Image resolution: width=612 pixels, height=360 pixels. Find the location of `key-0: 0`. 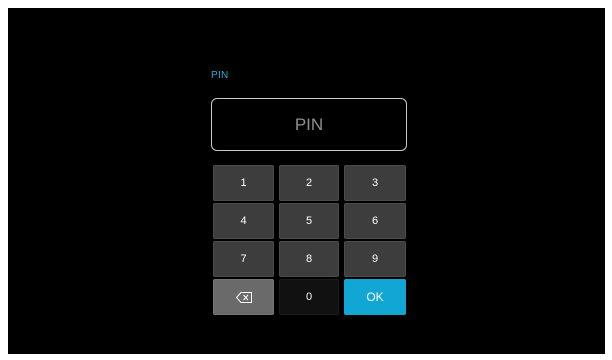

key-0: 0 is located at coordinates (309, 297).